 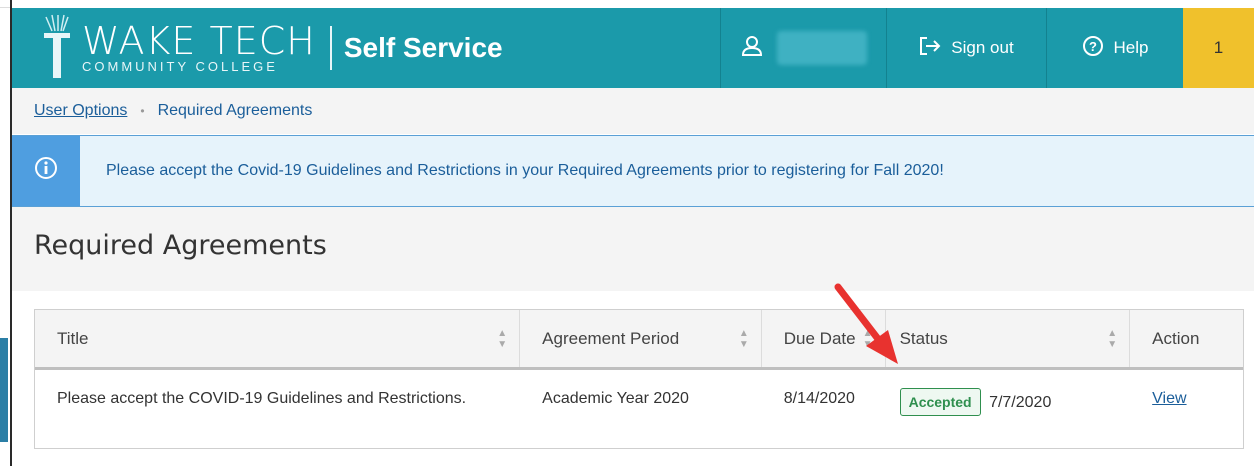 I want to click on row-due-date: 8/14/2020, so click(x=819, y=398).